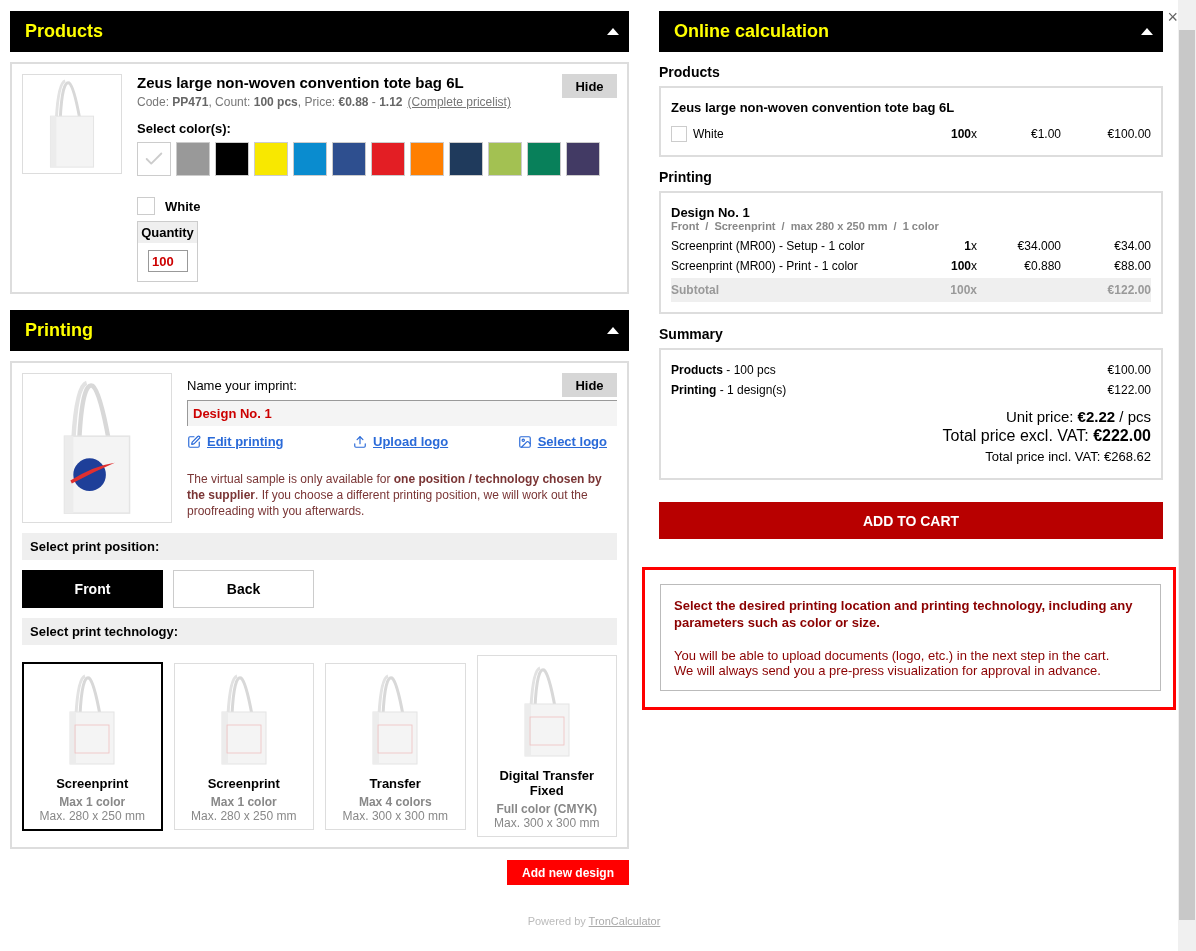  I want to click on line-quantity: 1x, so click(970, 246).